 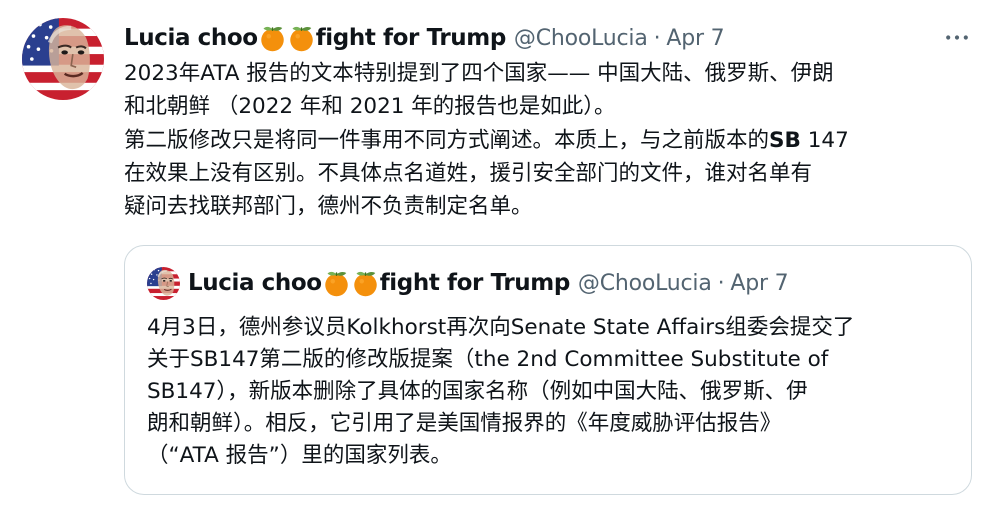 What do you see at coordinates (191, 37) in the screenshot?
I see `author-name-text: Lucia choo` at bounding box center [191, 37].